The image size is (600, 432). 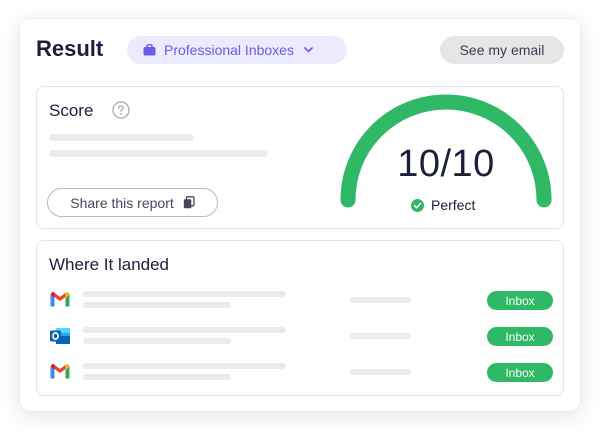 I want to click on inbox-type-label: Professional Inboxes, so click(x=229, y=50).